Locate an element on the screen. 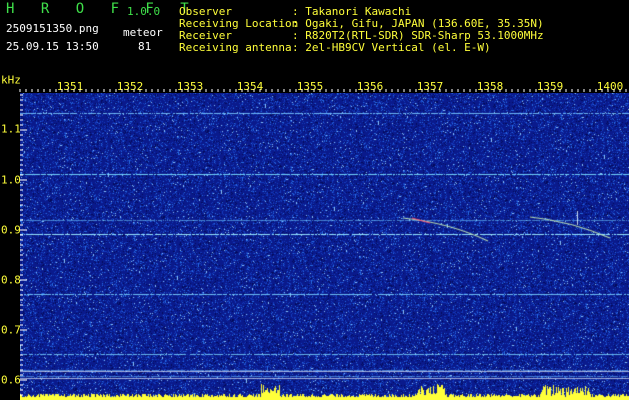  meteor-count: 81 is located at coordinates (145, 46).